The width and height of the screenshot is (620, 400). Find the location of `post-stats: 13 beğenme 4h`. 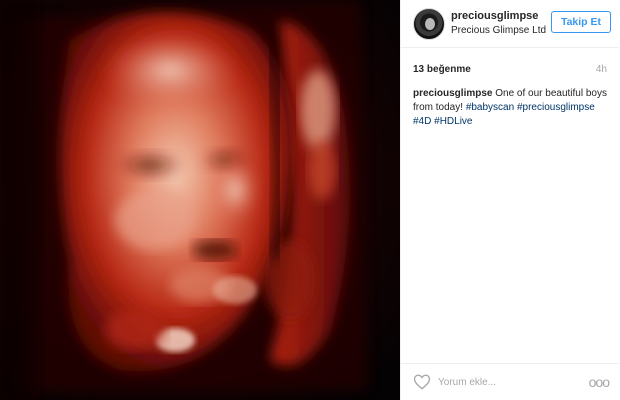

post-stats: 13 beğenme 4h is located at coordinates (510, 69).